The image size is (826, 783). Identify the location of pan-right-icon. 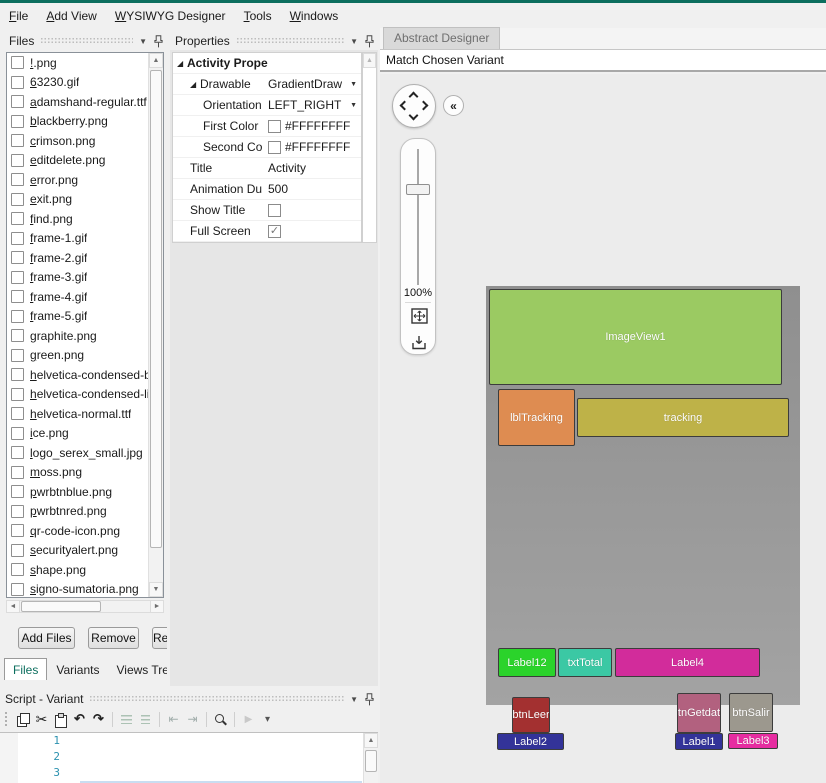
(423, 105).